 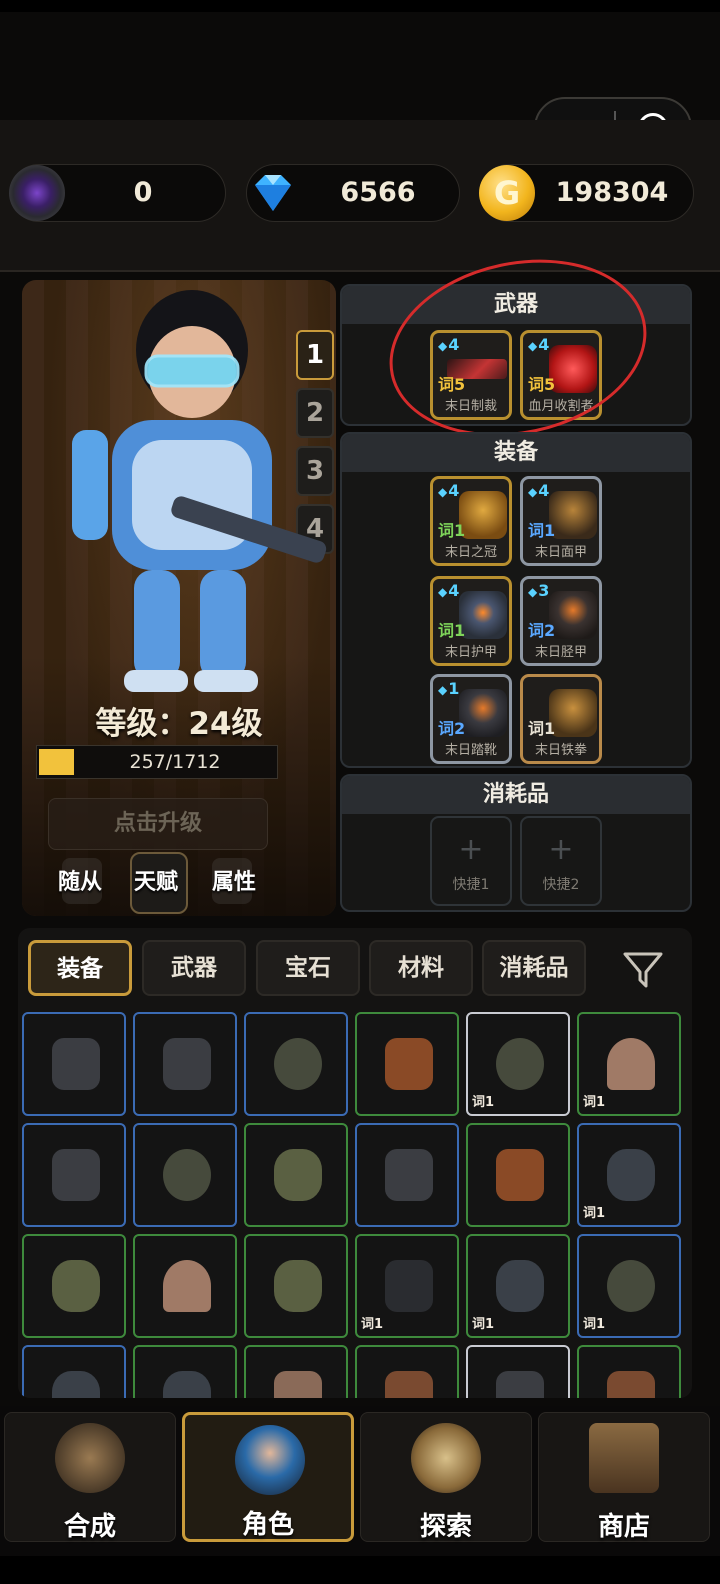 What do you see at coordinates (483, 615) in the screenshot?
I see `armor-icon` at bounding box center [483, 615].